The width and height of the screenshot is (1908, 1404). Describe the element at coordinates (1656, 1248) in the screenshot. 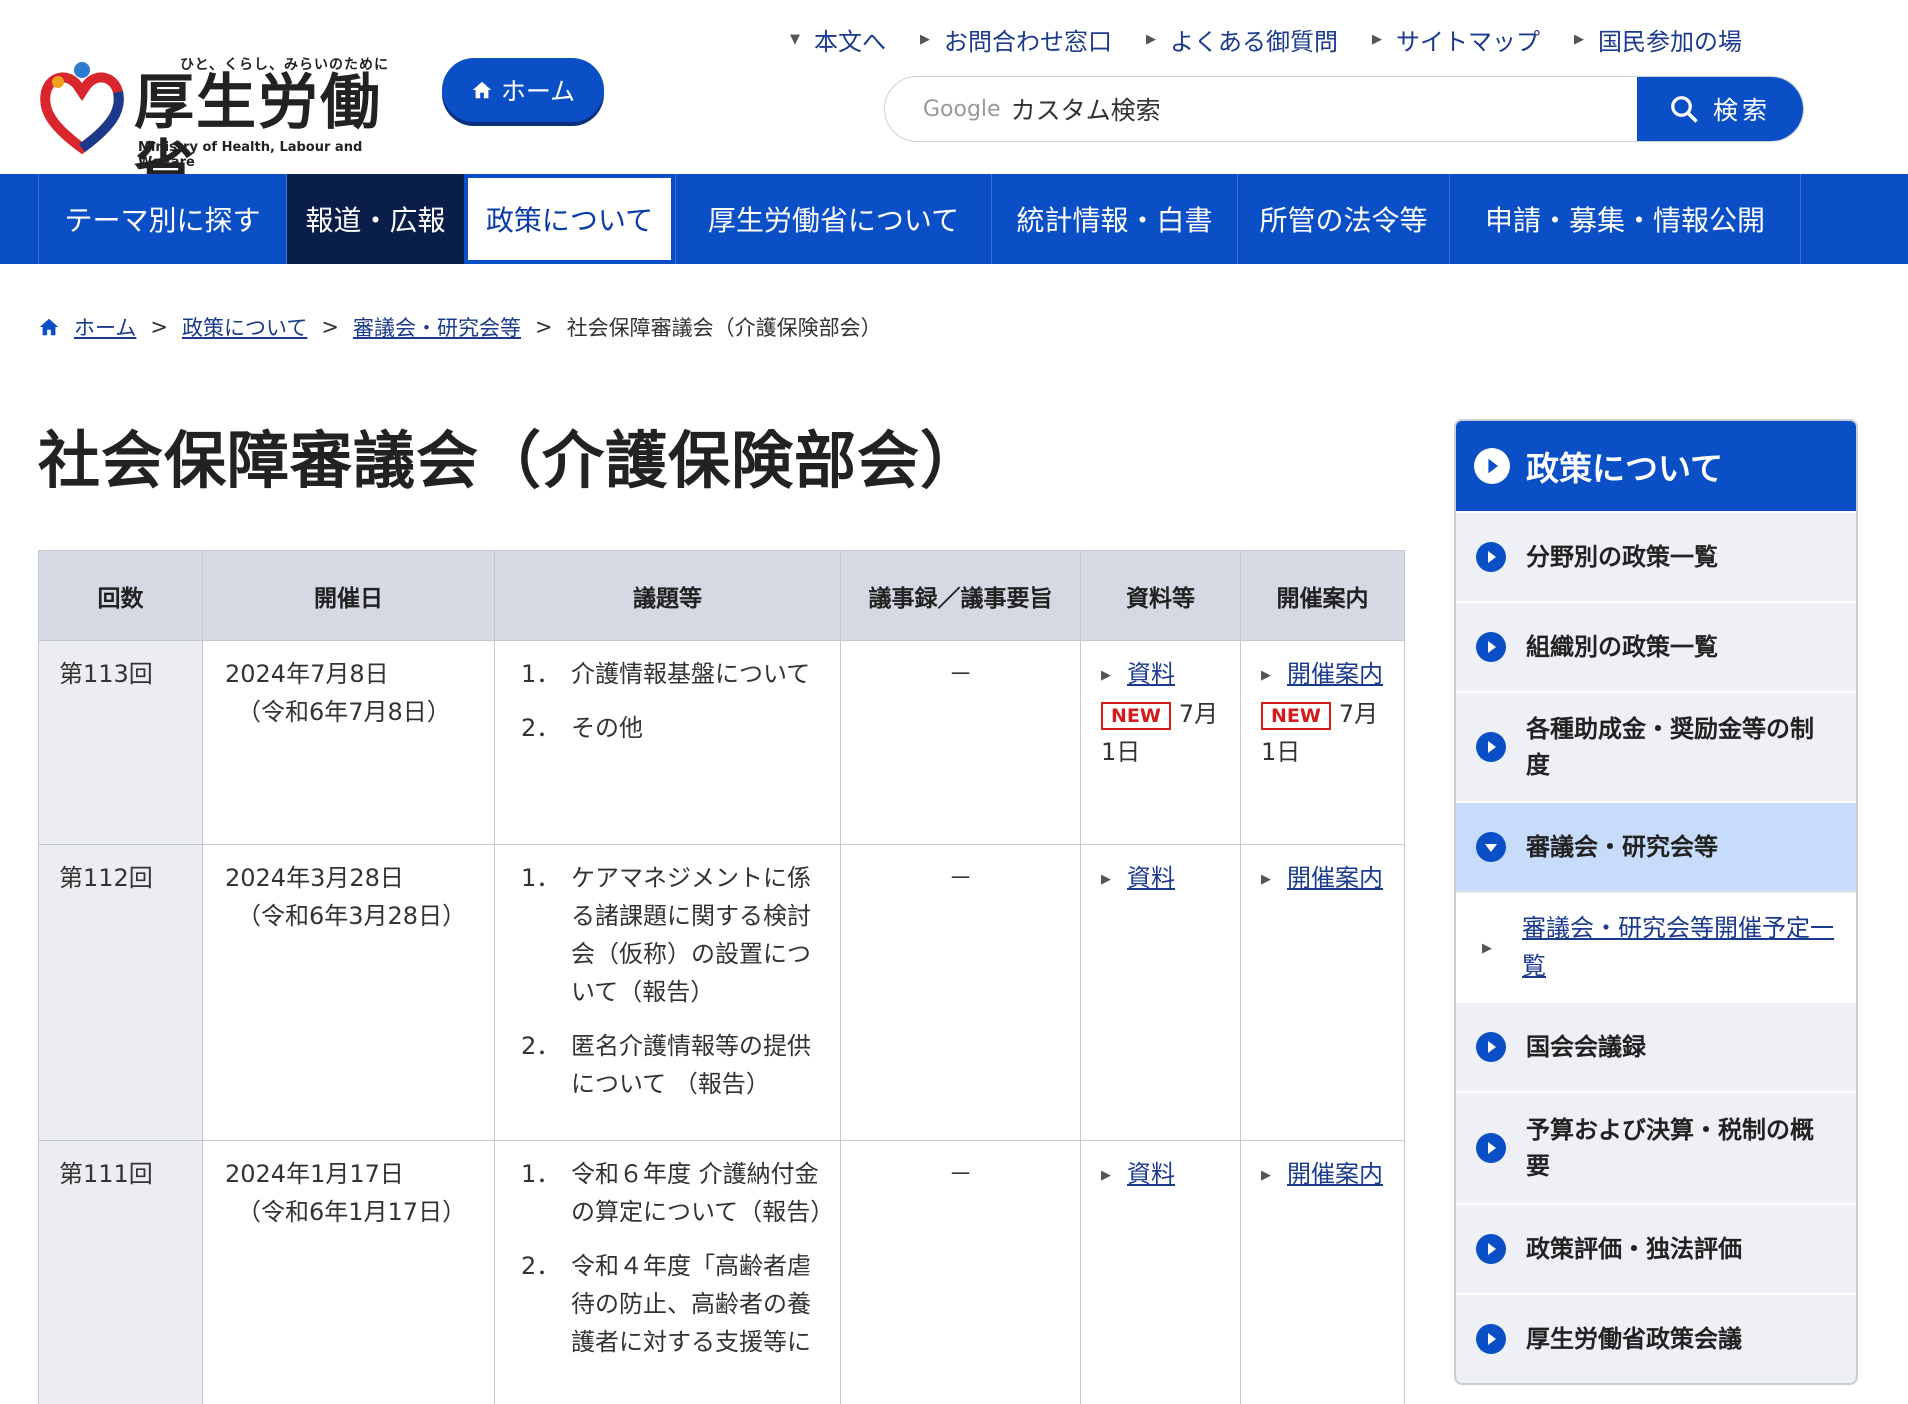

I see `sidebar-item-evaluation: 政策評価・独法評価` at that location.